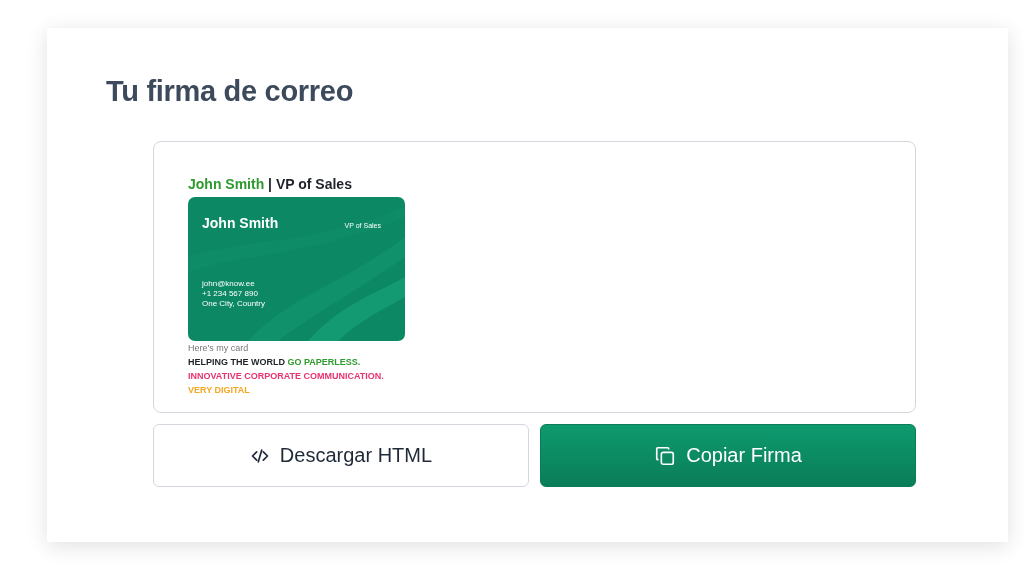 This screenshot has height=588, width=1024. Describe the element at coordinates (286, 376) in the screenshot. I see `tagline: INNOVATIVE CORPORATE COMMUNICATION.` at that location.